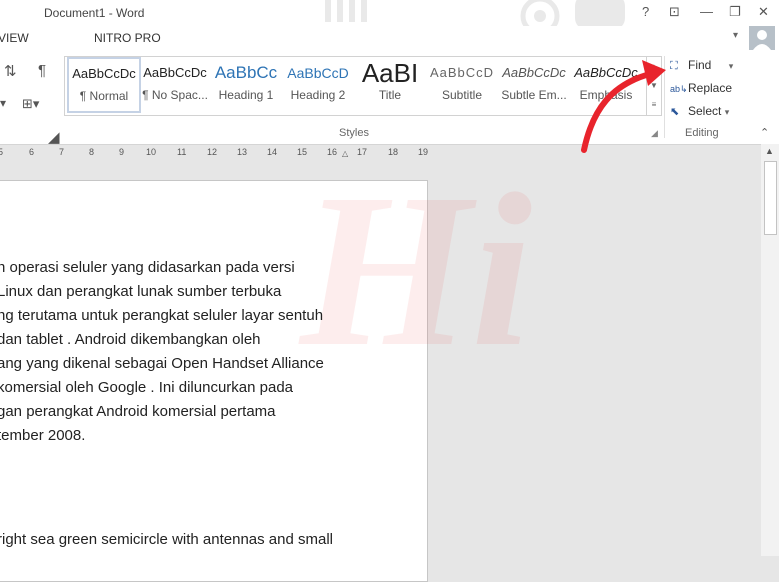 This screenshot has width=779, height=582. Describe the element at coordinates (151, 152) in the screenshot. I see `ruler-tick: 10` at that location.